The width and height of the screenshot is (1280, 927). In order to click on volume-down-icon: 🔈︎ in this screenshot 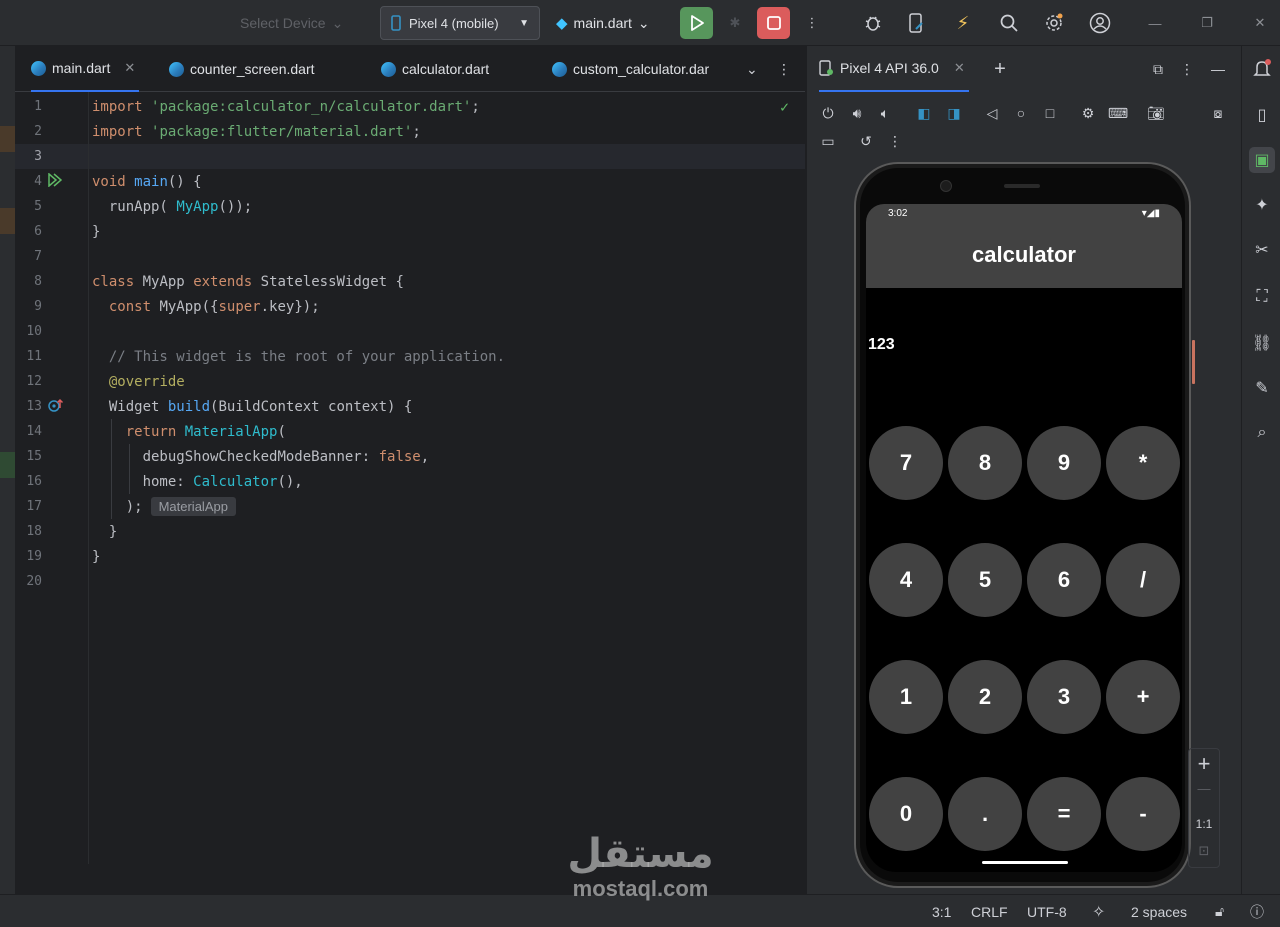, I will do `click(885, 113)`.